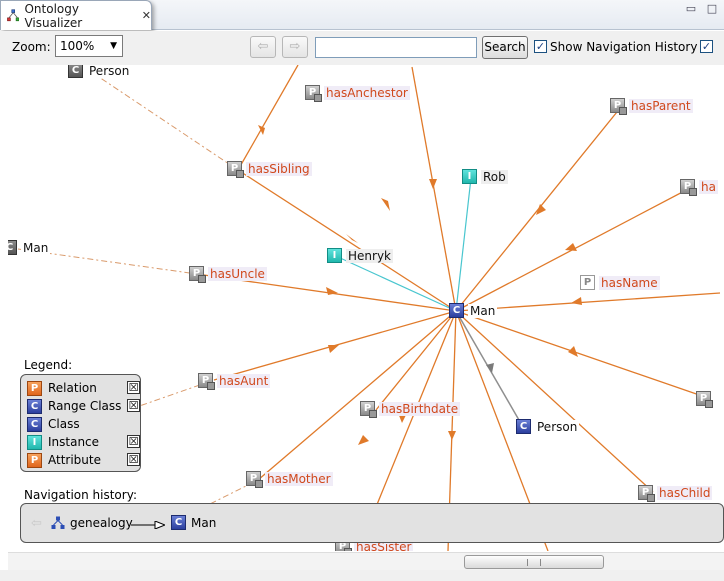 The height and width of the screenshot is (581, 724). I want to click on arrow-has-name, so click(576, 301).